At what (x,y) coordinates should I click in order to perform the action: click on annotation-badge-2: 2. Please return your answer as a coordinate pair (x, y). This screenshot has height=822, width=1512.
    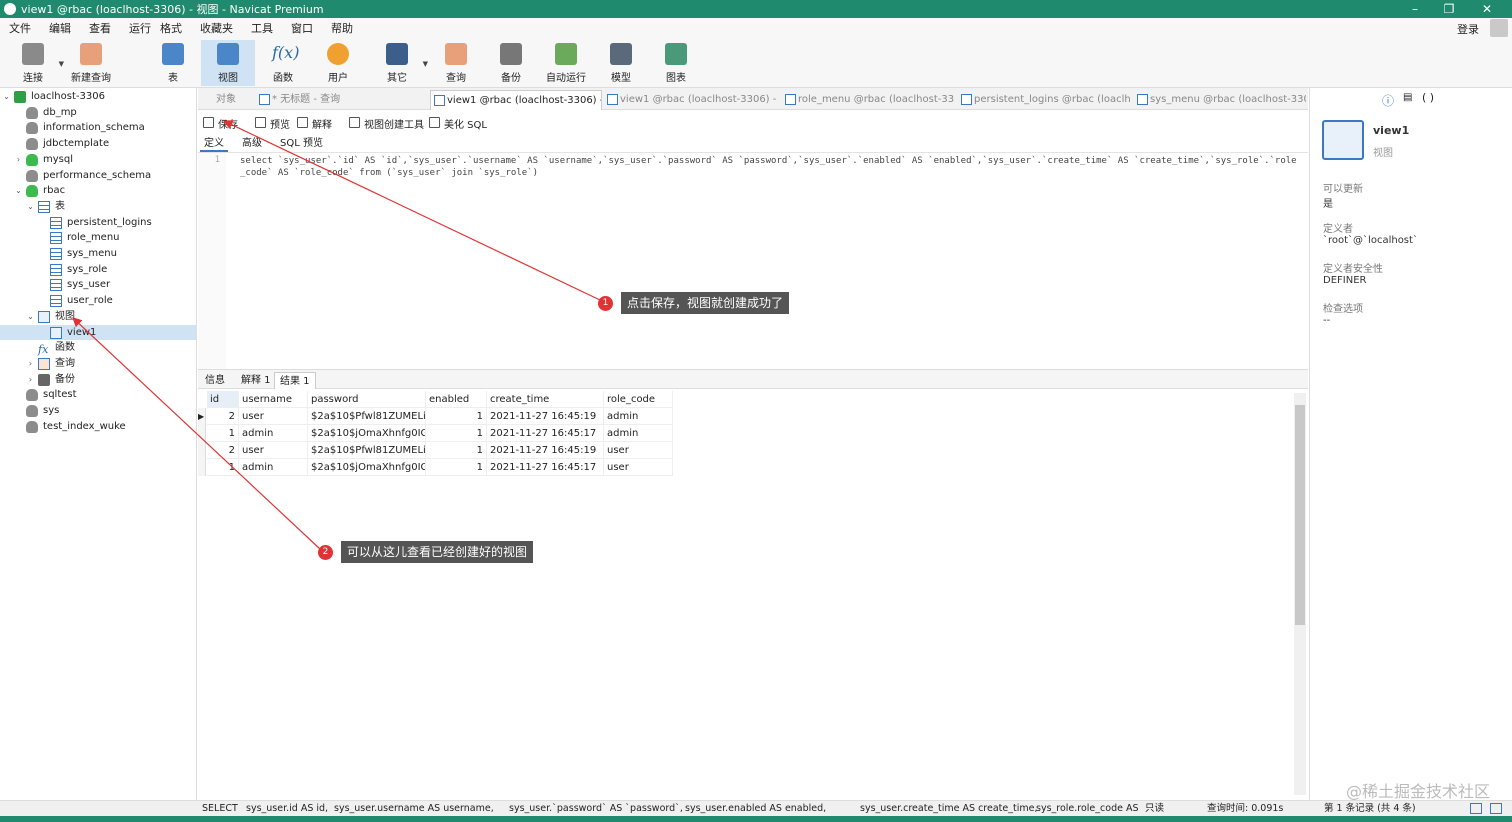
    Looking at the image, I should click on (325, 552).